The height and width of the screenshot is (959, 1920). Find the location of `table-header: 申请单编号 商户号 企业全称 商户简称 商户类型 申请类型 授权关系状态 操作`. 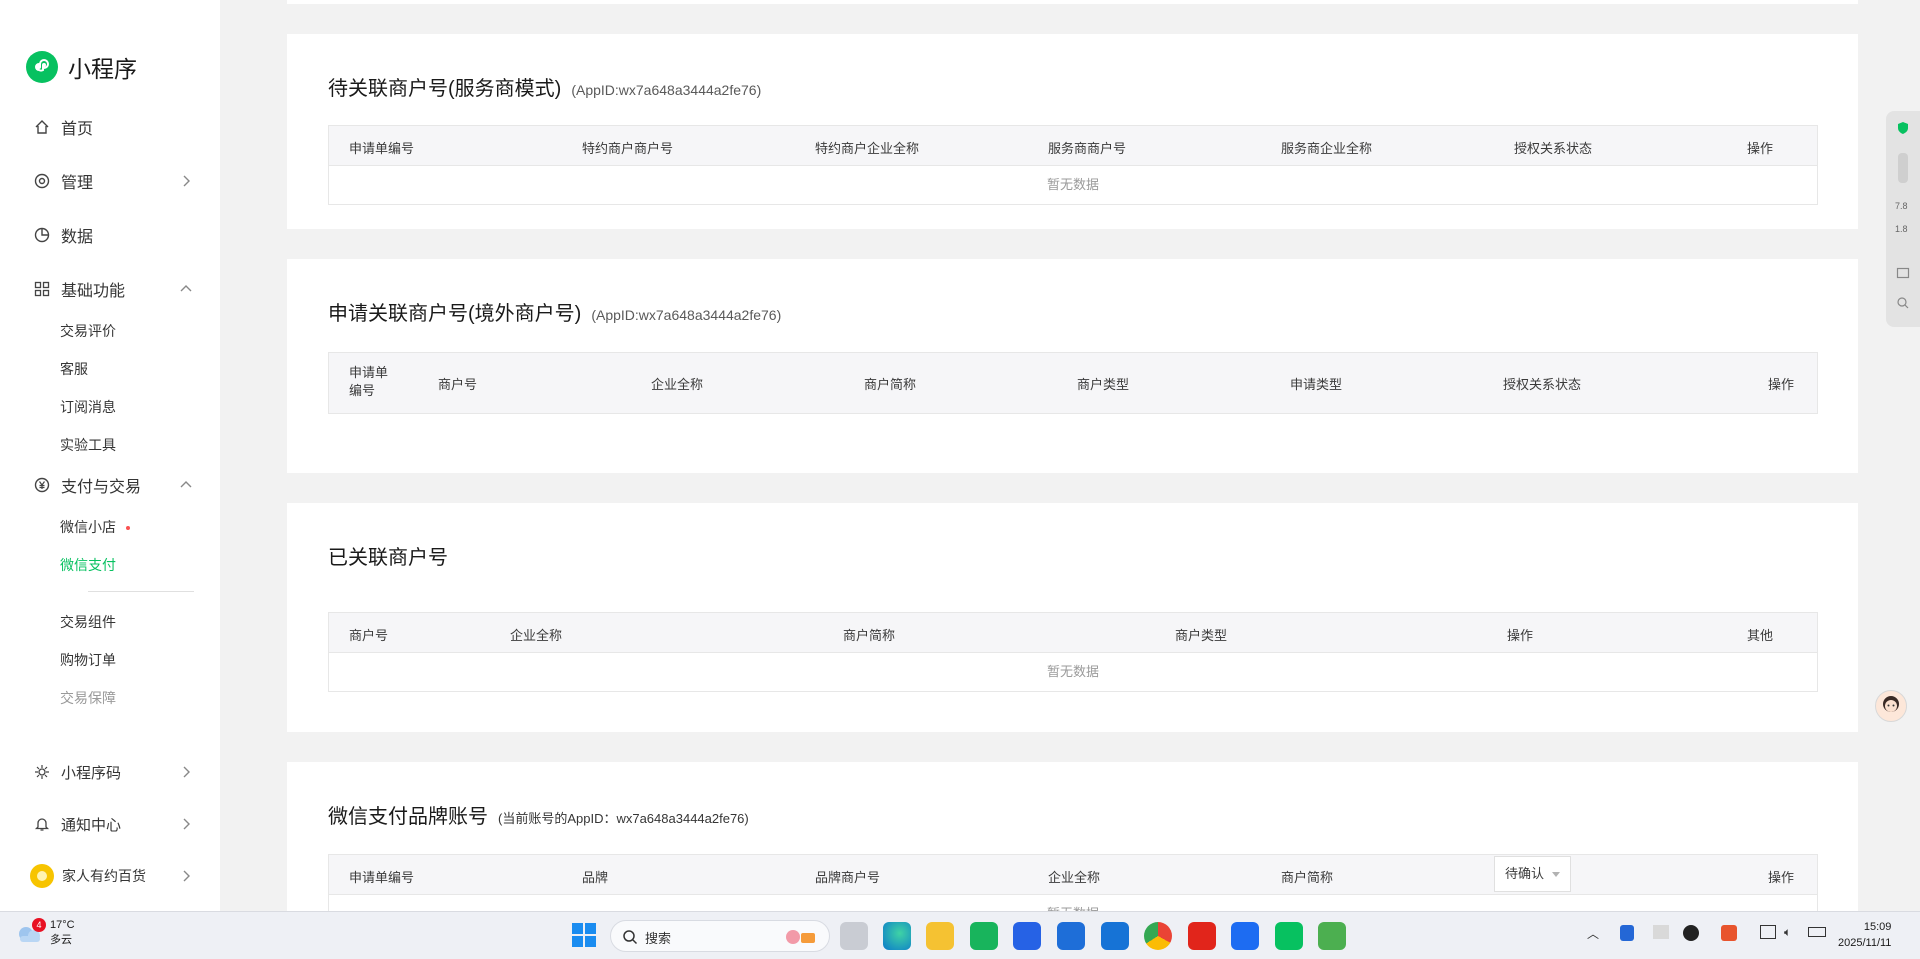

table-header: 申请单编号 商户号 企业全称 商户简称 商户类型 申请类型 授权关系状态 操作 is located at coordinates (1073, 383).